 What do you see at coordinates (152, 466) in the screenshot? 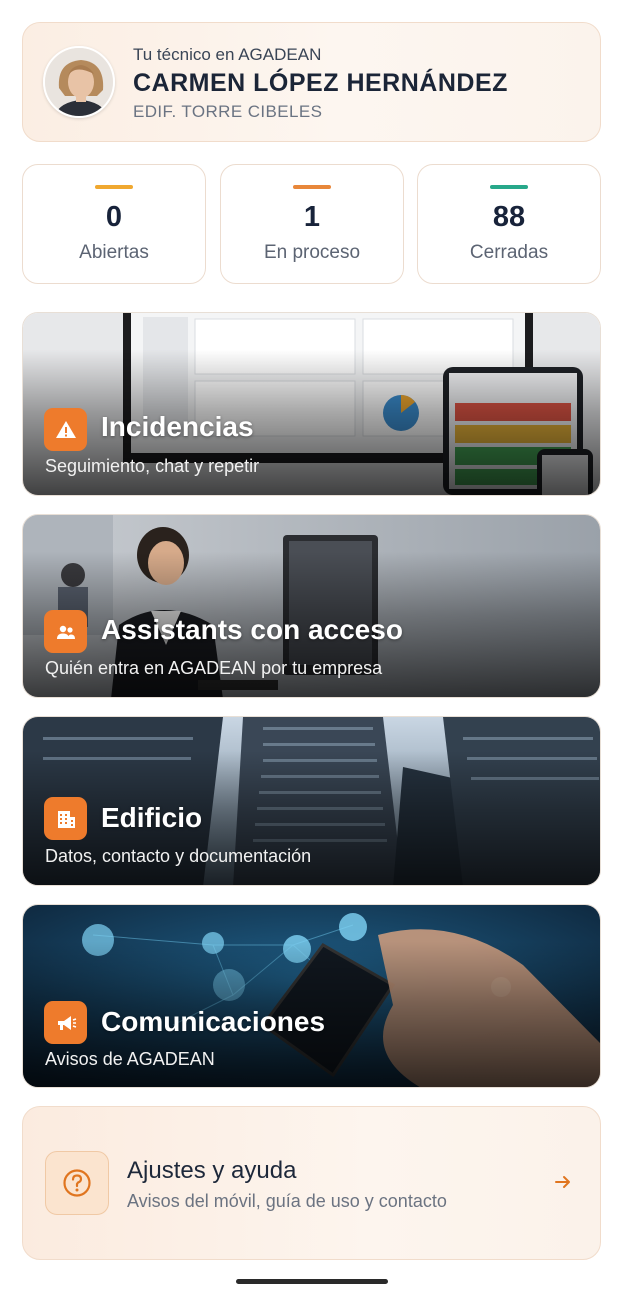
I see `tile-description: Seguimiento, chat y repetir` at bounding box center [152, 466].